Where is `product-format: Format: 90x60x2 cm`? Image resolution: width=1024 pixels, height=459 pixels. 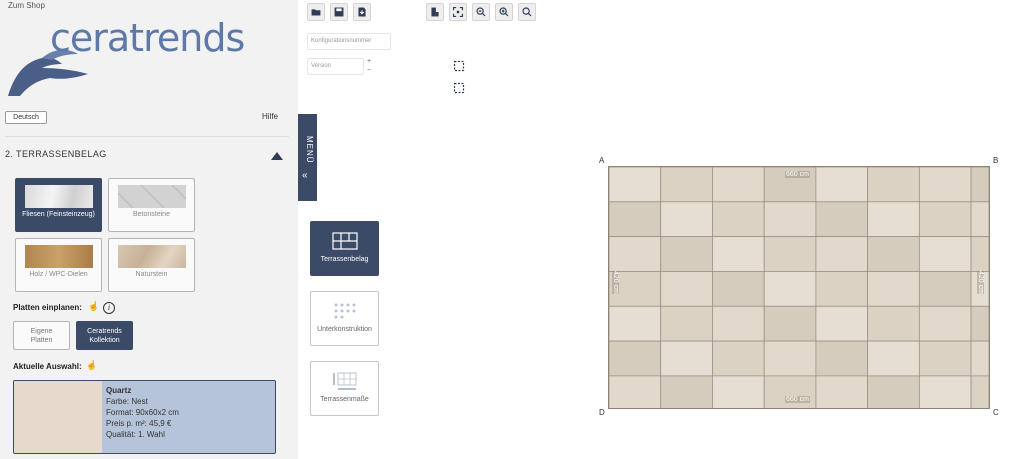
product-format: Format: 90x60x2 cm is located at coordinates (142, 412).